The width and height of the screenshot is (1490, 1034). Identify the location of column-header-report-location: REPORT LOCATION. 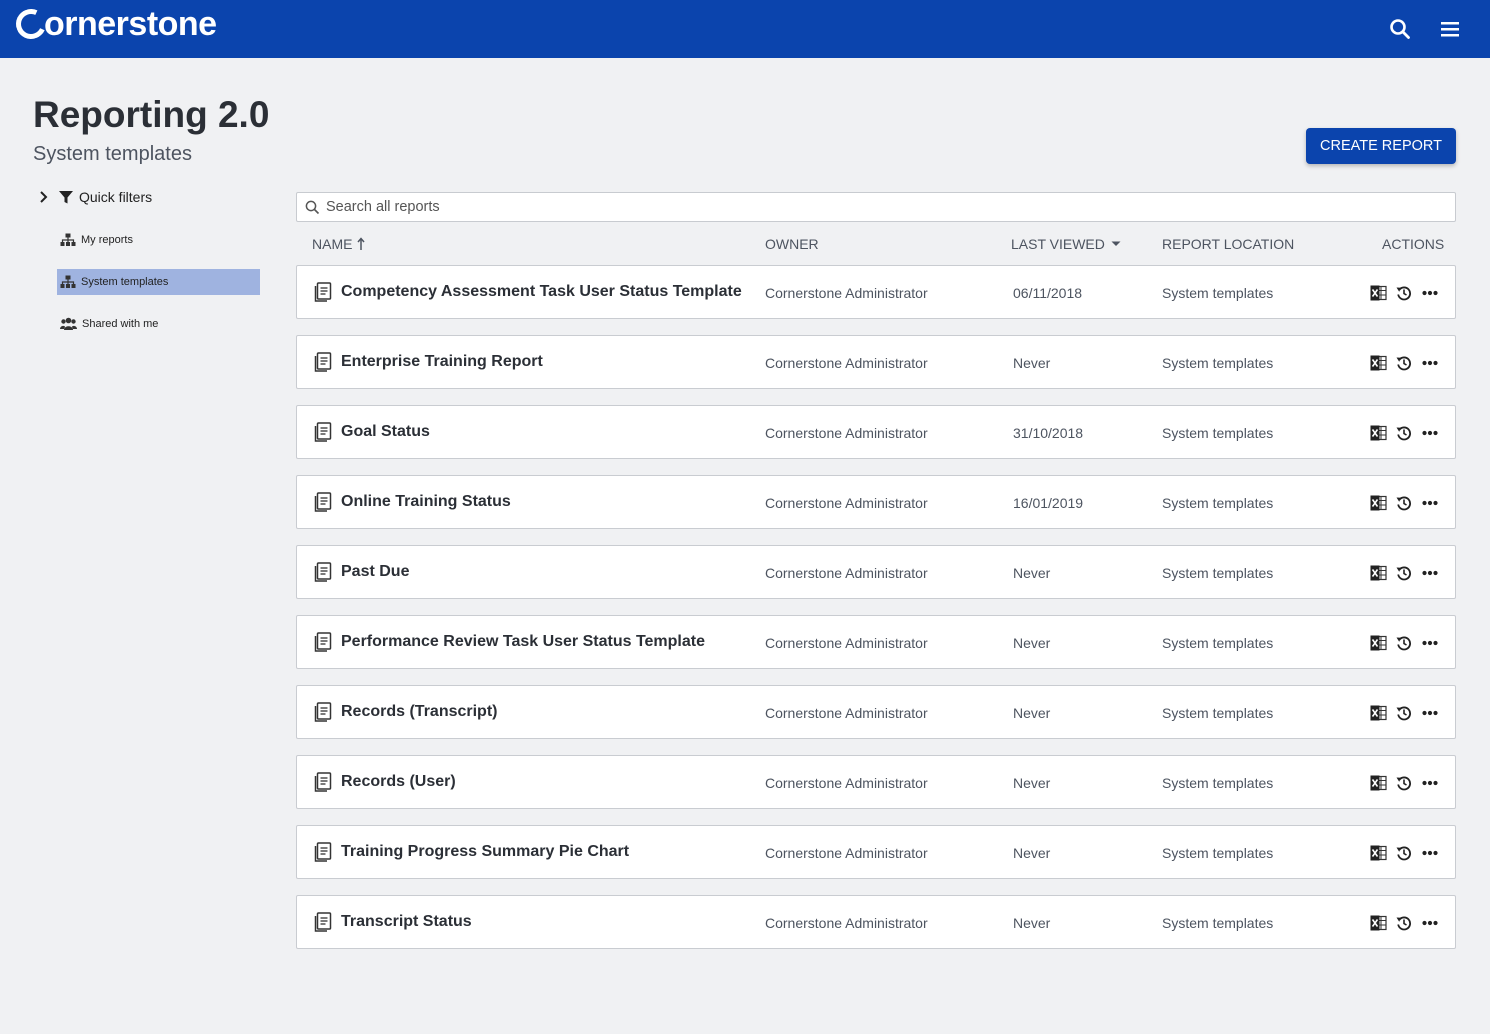
(1228, 244).